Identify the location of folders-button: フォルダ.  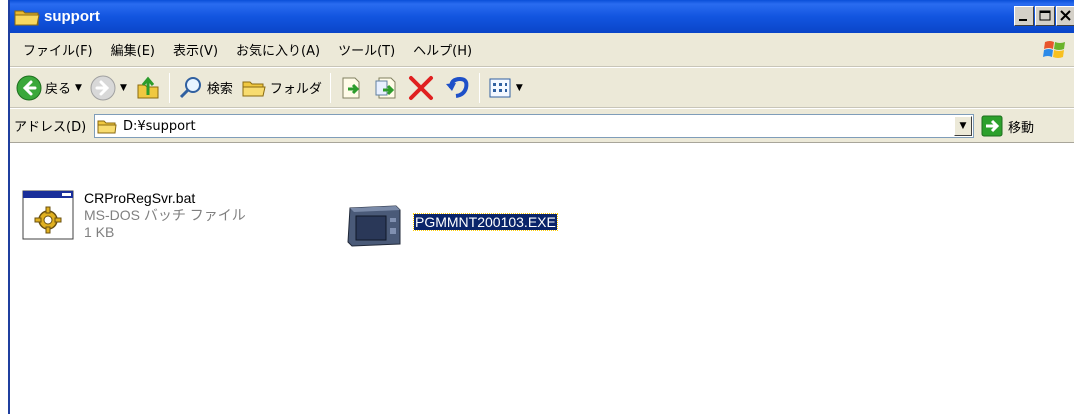
(281, 88).